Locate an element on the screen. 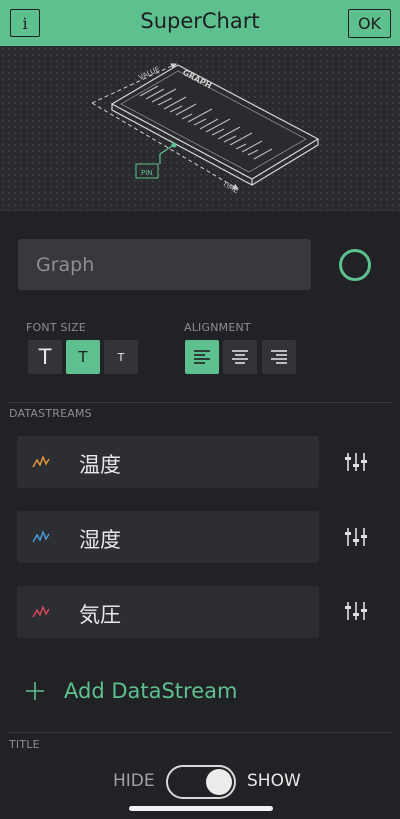 The height and width of the screenshot is (819, 400). top-bar: i SuperChart OK is located at coordinates (200, 23).